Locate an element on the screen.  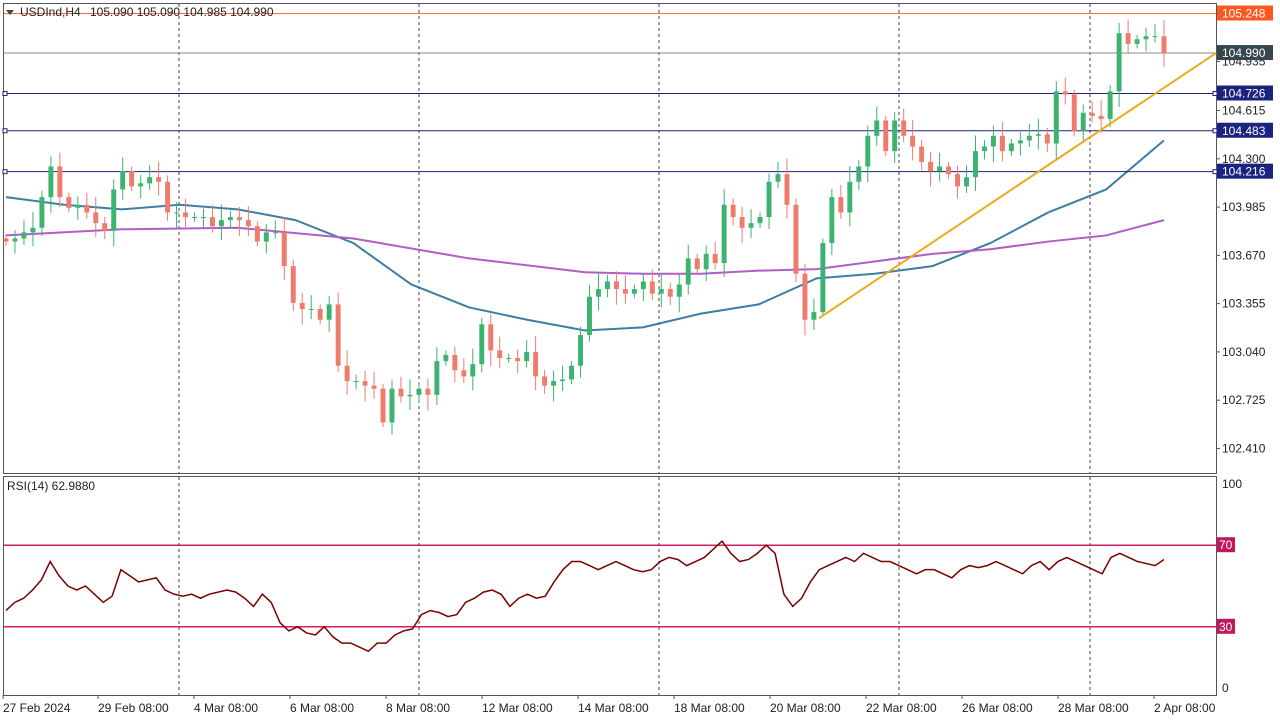
x-tick-label: 18 Mar 08:00 is located at coordinates (709, 708).